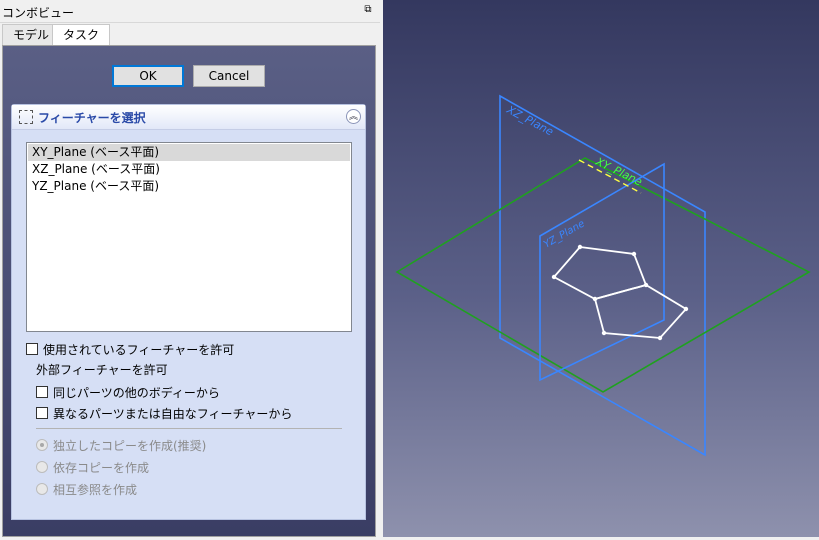  I want to click on sketch-pentagon-lower, so click(640, 311).